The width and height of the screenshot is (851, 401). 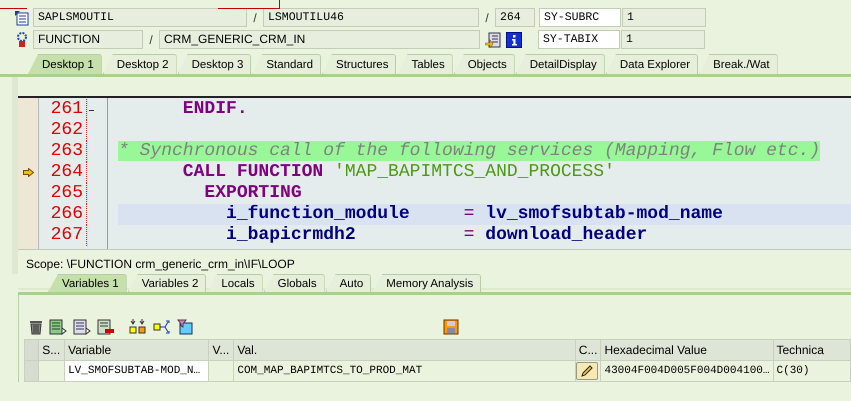 I want to click on variables-tab: Variables 2, so click(x=167, y=283).